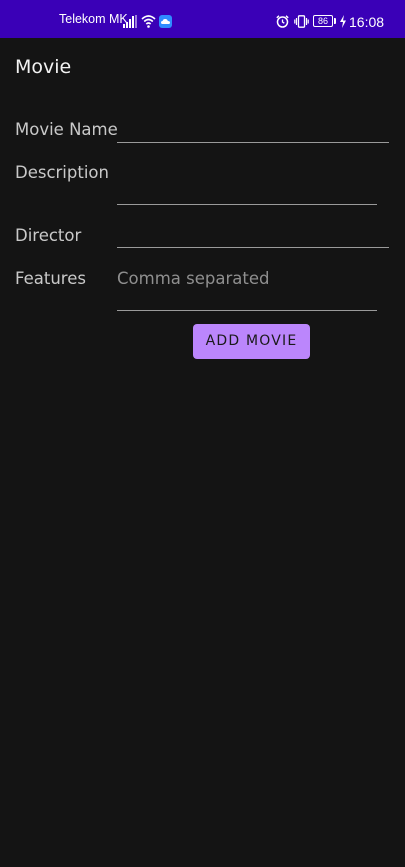 This screenshot has height=867, width=405. I want to click on director-underline, so click(253, 247).